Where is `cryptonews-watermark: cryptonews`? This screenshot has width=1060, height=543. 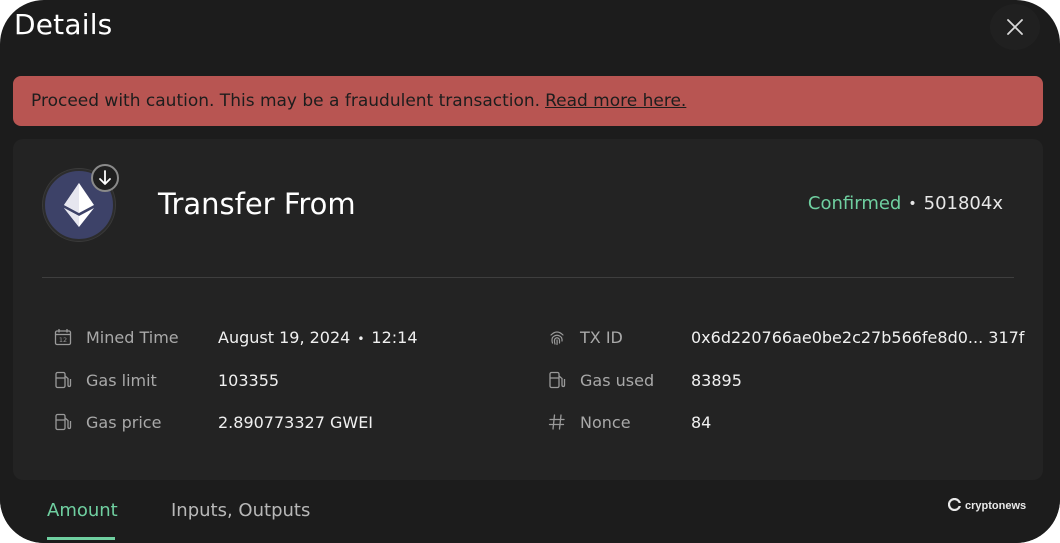 cryptonews-watermark: cryptonews is located at coordinates (987, 505).